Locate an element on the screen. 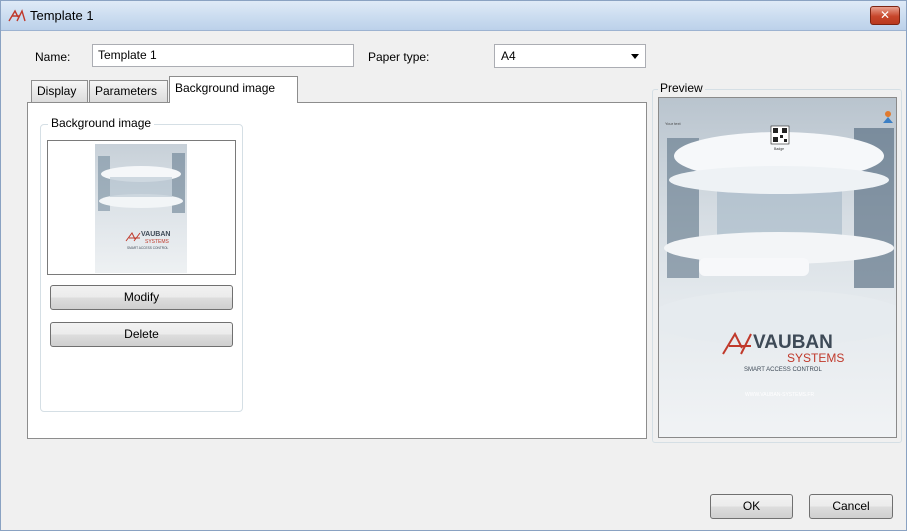 The image size is (907, 531). name-label: Name: is located at coordinates (53, 57).